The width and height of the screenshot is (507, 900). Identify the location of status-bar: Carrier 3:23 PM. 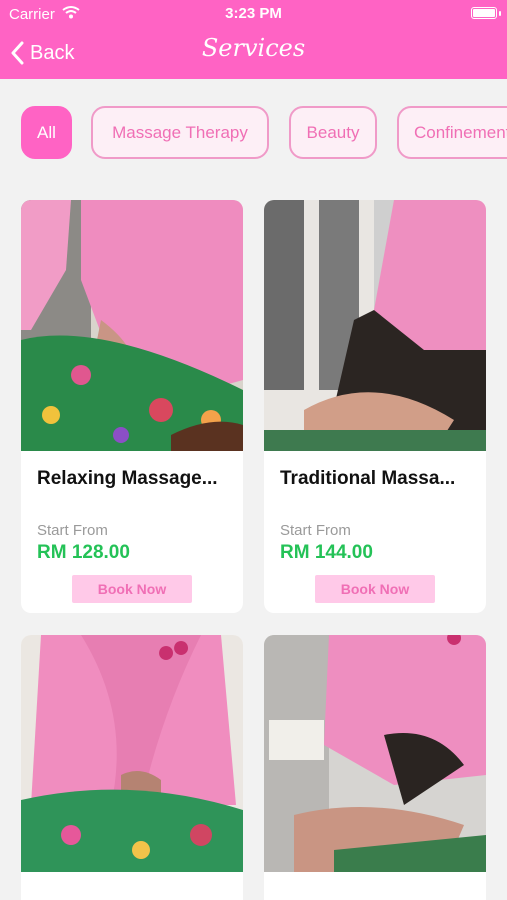
(253, 14).